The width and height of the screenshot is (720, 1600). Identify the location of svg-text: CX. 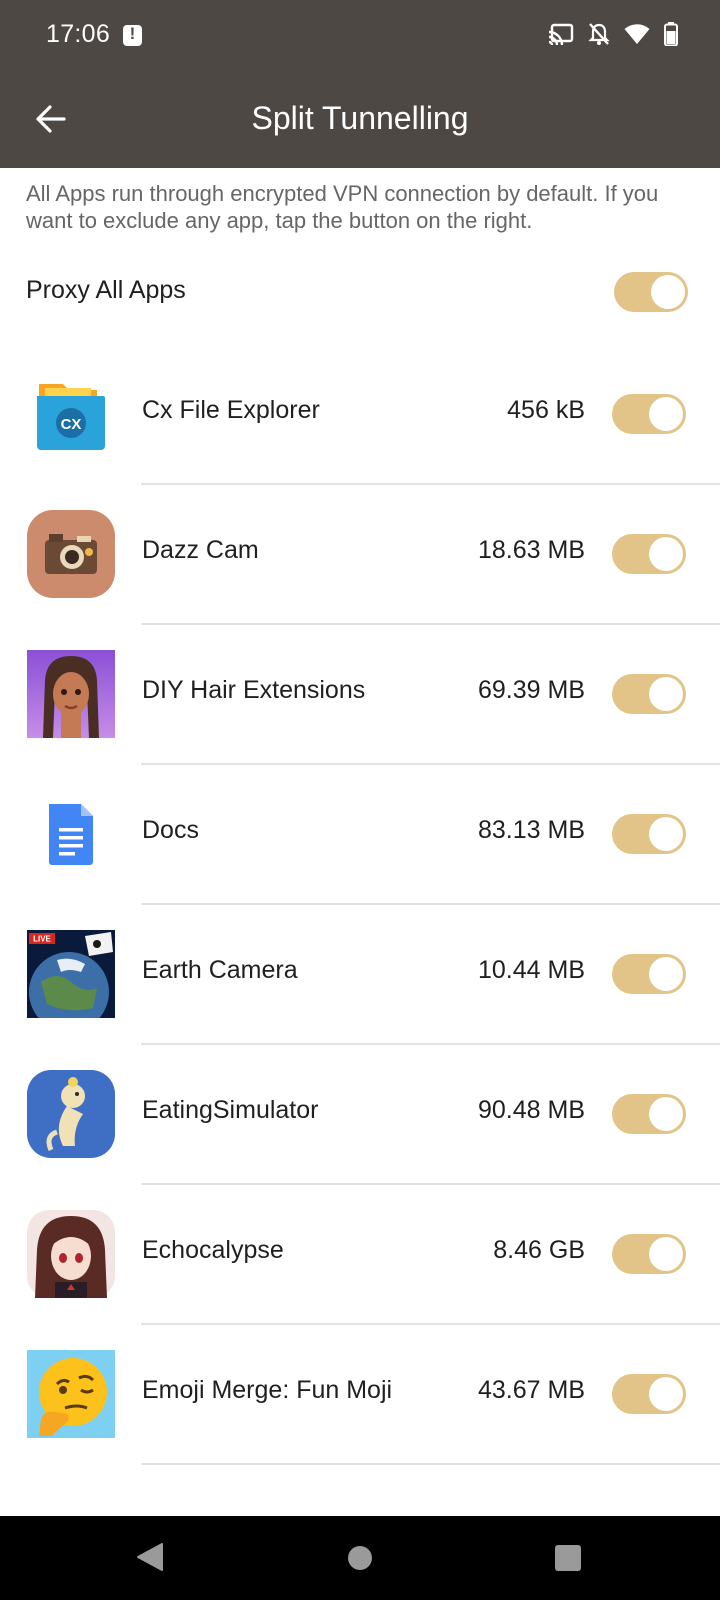
(71, 424).